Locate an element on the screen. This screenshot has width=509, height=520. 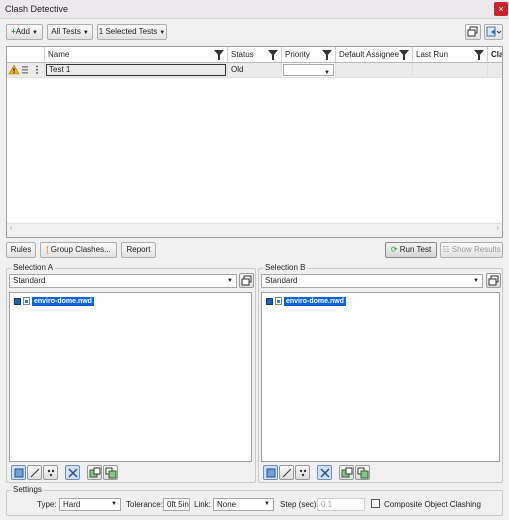
step-label: Step (sec): is located at coordinates (299, 504).